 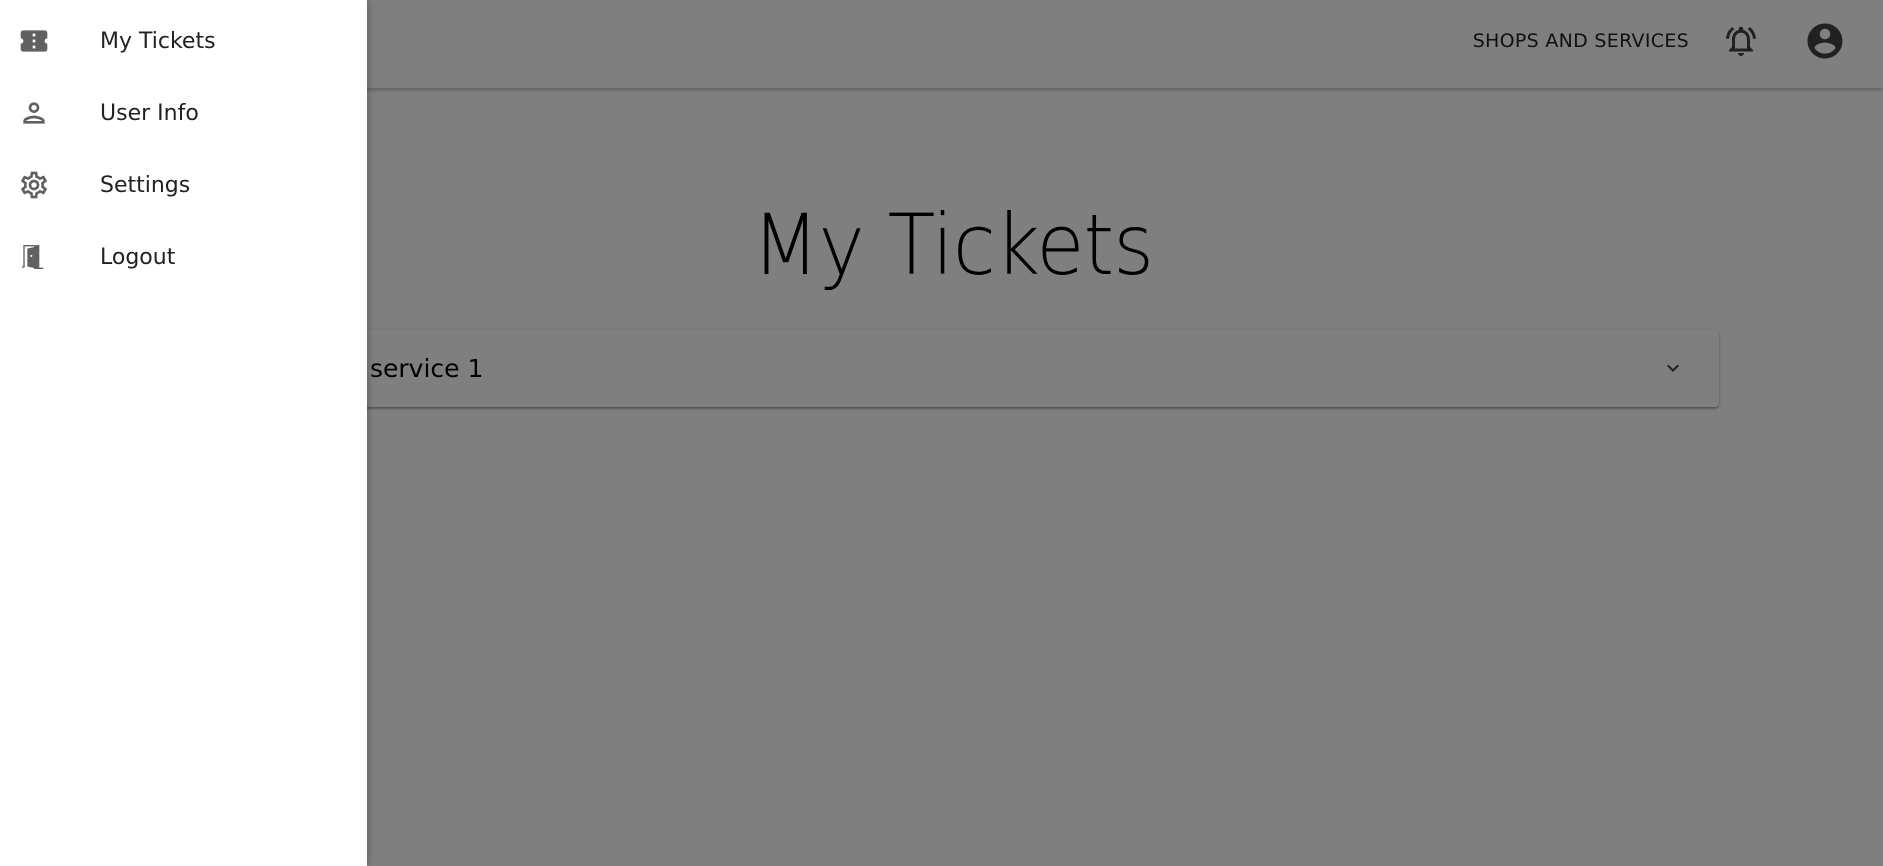 I want to click on drawer-item-my-tickets: My Tickets, so click(x=183, y=41).